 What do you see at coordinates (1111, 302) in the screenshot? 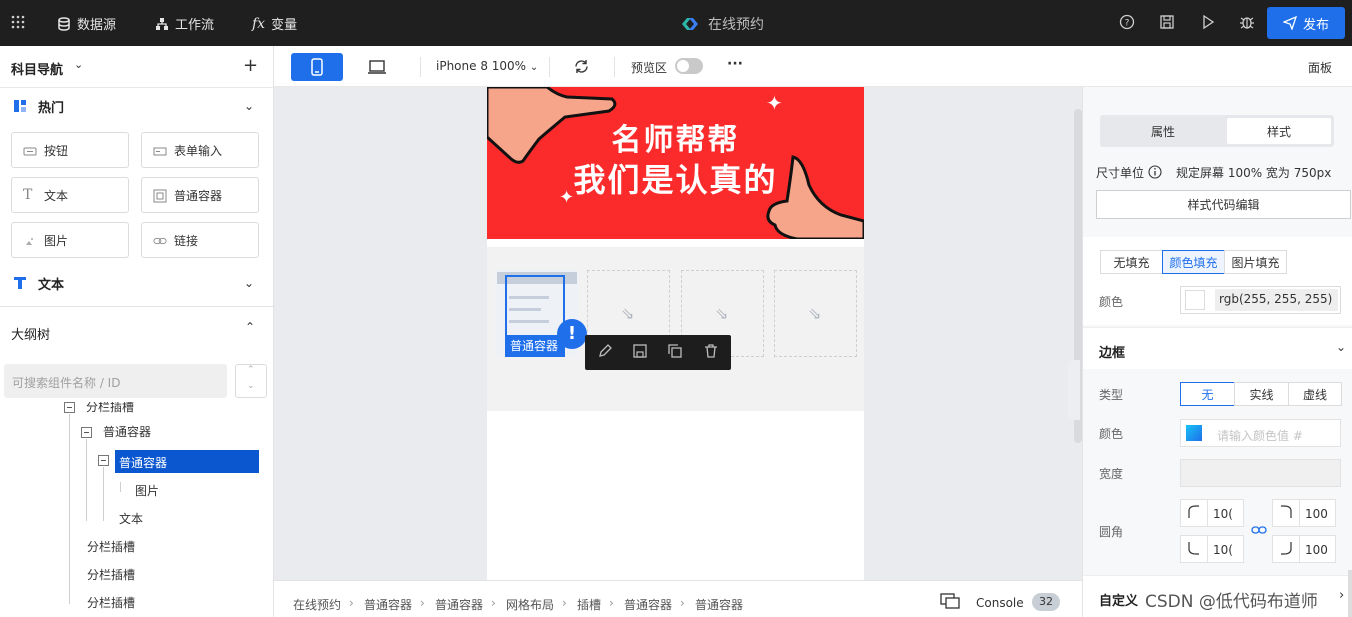
I see `color-label: 颜色` at bounding box center [1111, 302].